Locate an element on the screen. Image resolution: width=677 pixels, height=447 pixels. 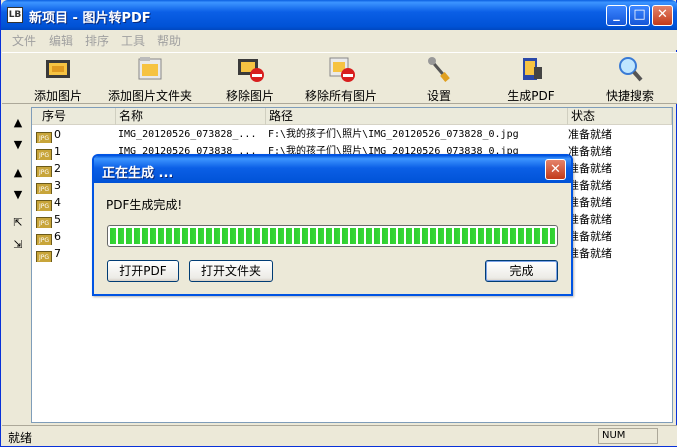
open-folder-button: 打开文件夹 is located at coordinates (231, 271).